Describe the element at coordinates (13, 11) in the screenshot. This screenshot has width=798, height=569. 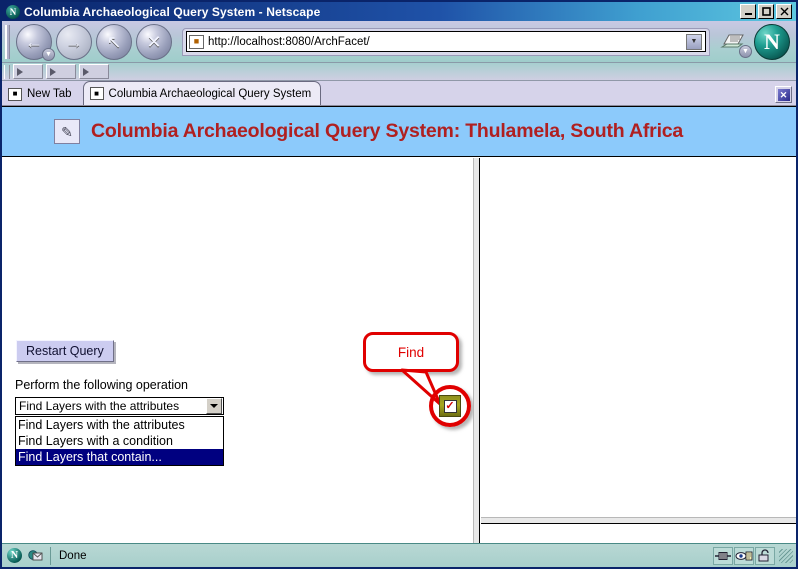
I see `netscape-logo-icon: N` at that location.